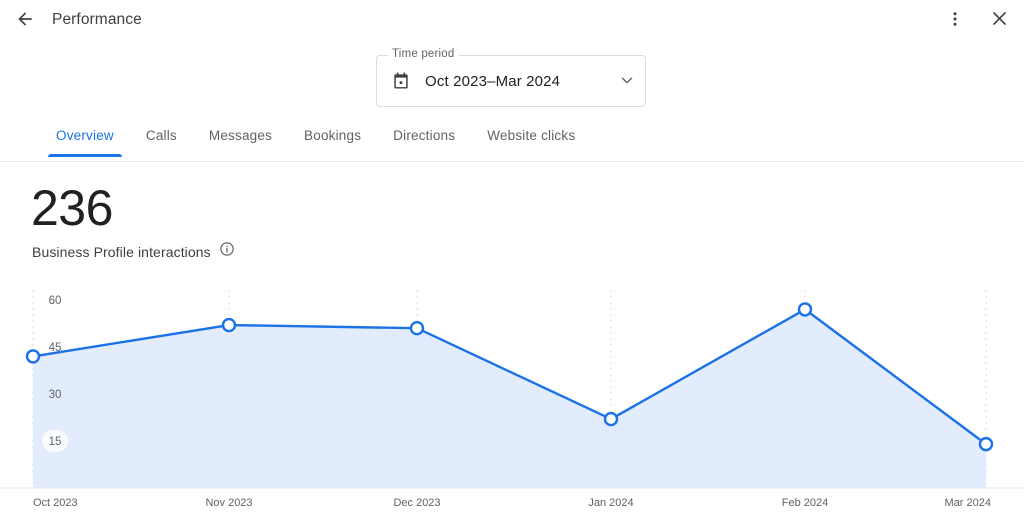 Image resolution: width=1024 pixels, height=530 pixels. What do you see at coordinates (512, 161) in the screenshot?
I see `tab-bar-divider` at bounding box center [512, 161].